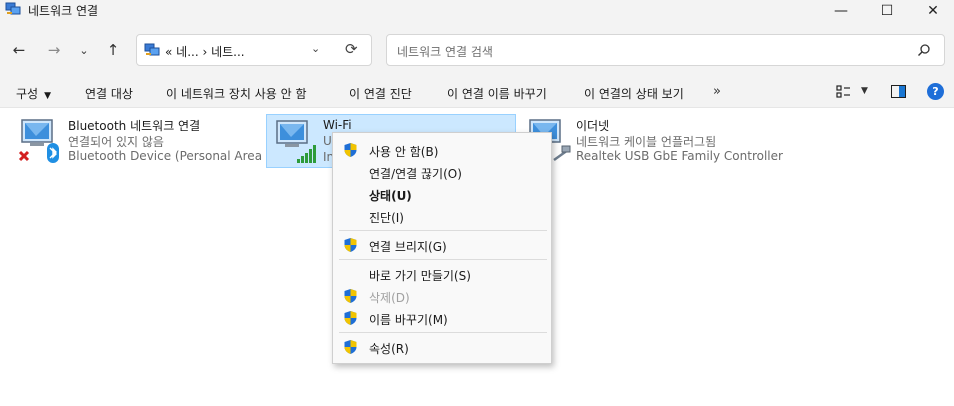  I want to click on menu-item-status: 상태(U), so click(442, 194).